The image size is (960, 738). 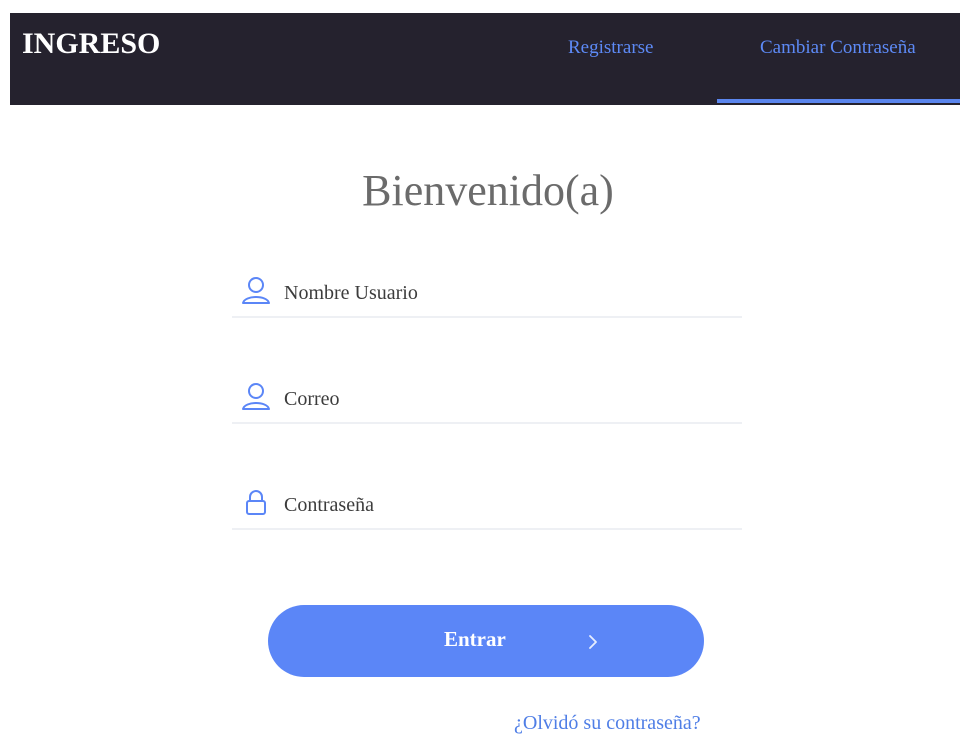 What do you see at coordinates (504, 505) in the screenshot?
I see `password-input` at bounding box center [504, 505].